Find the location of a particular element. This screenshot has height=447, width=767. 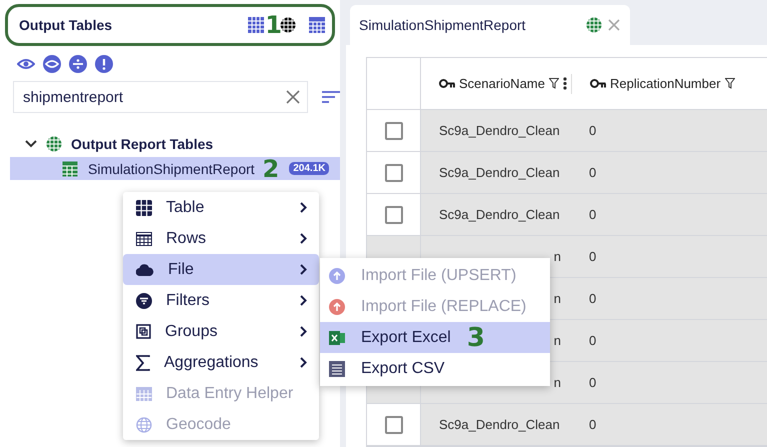

document-tab: SimulationShipmentReport is located at coordinates (490, 25).